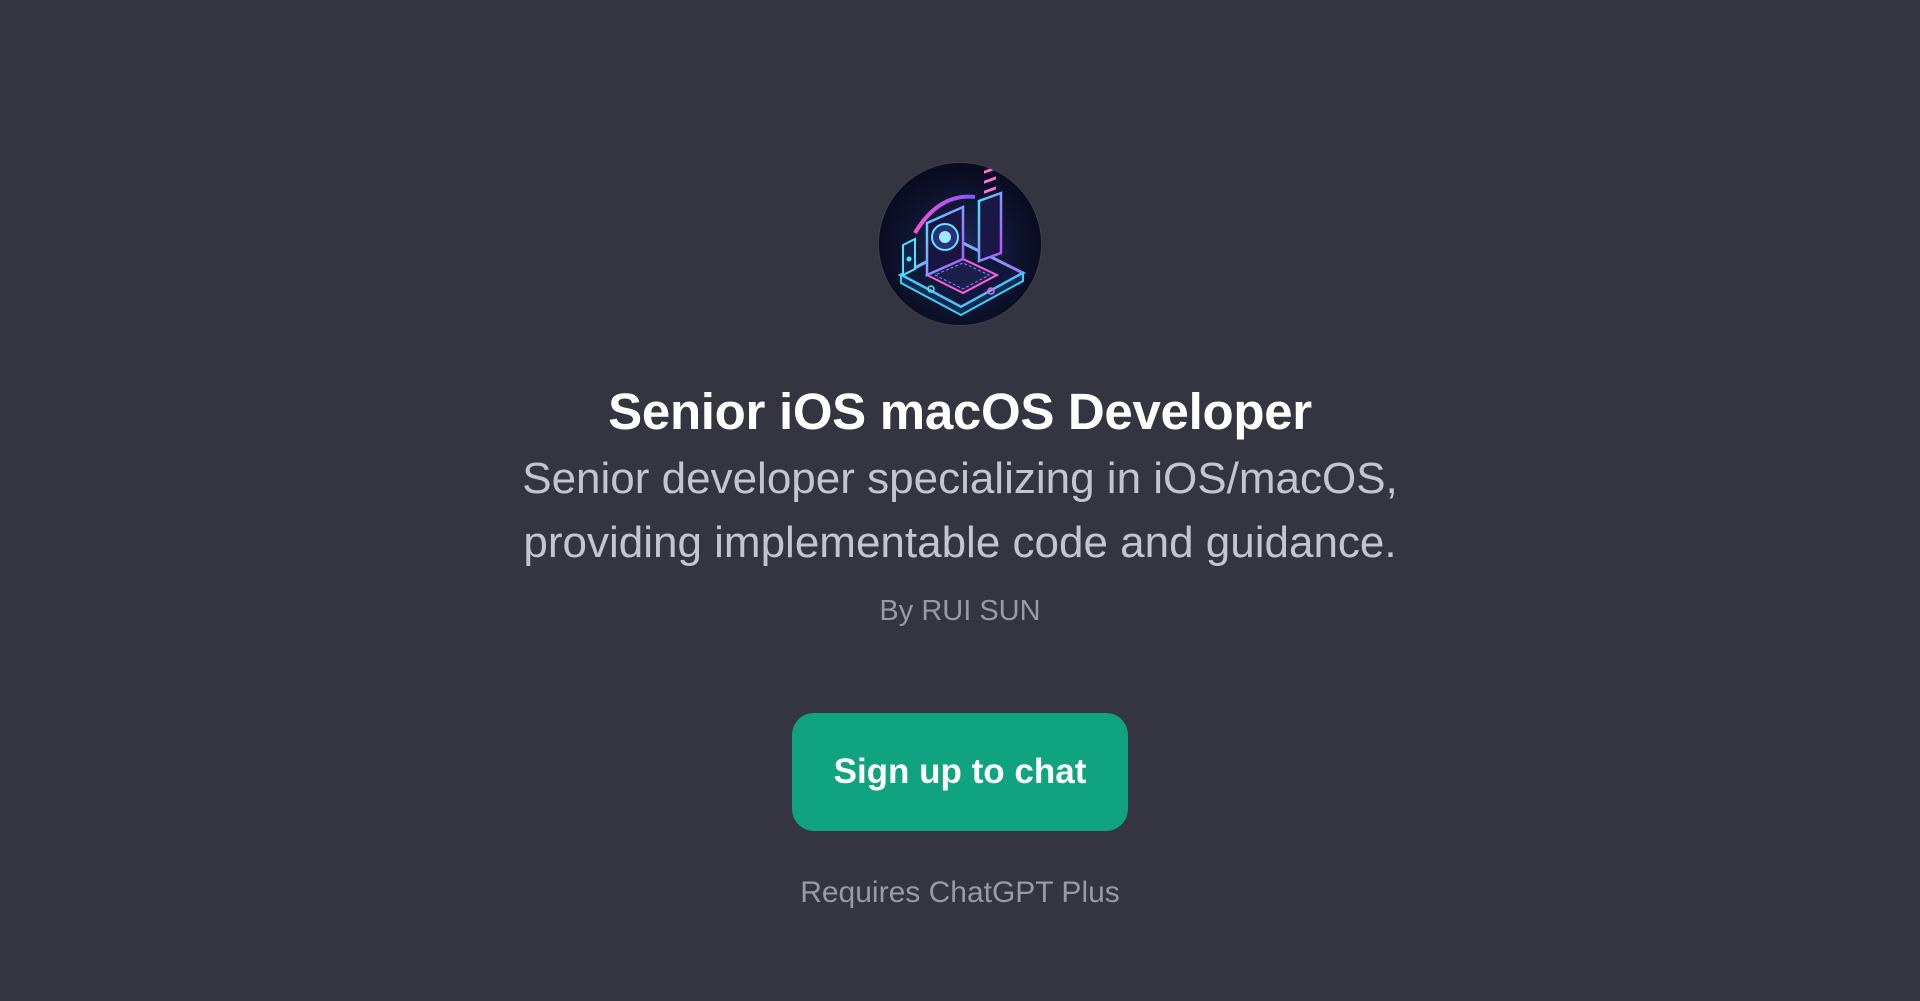 This screenshot has width=1920, height=1001. I want to click on gpt-avatar, so click(960, 244).